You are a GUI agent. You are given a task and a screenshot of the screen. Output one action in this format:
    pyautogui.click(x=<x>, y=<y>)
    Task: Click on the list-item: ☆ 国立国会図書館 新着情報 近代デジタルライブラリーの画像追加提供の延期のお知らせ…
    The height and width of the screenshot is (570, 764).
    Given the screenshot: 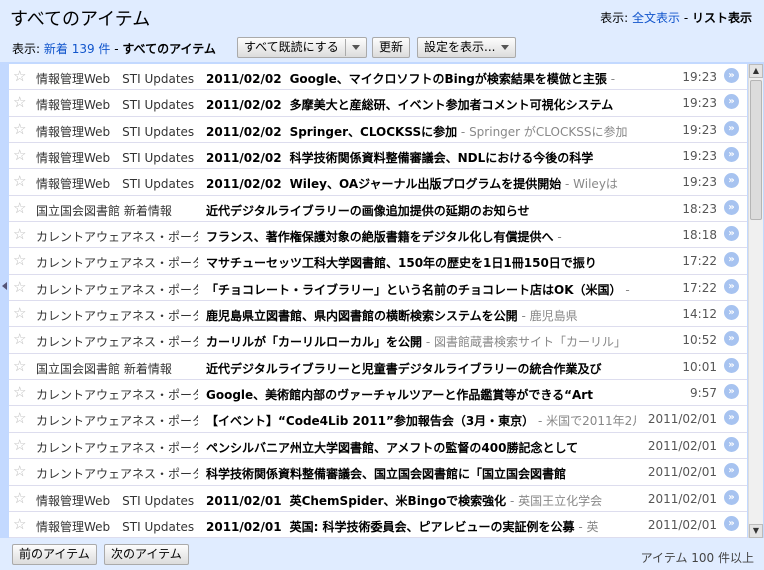 What is the action you would take?
    pyautogui.click(x=378, y=209)
    